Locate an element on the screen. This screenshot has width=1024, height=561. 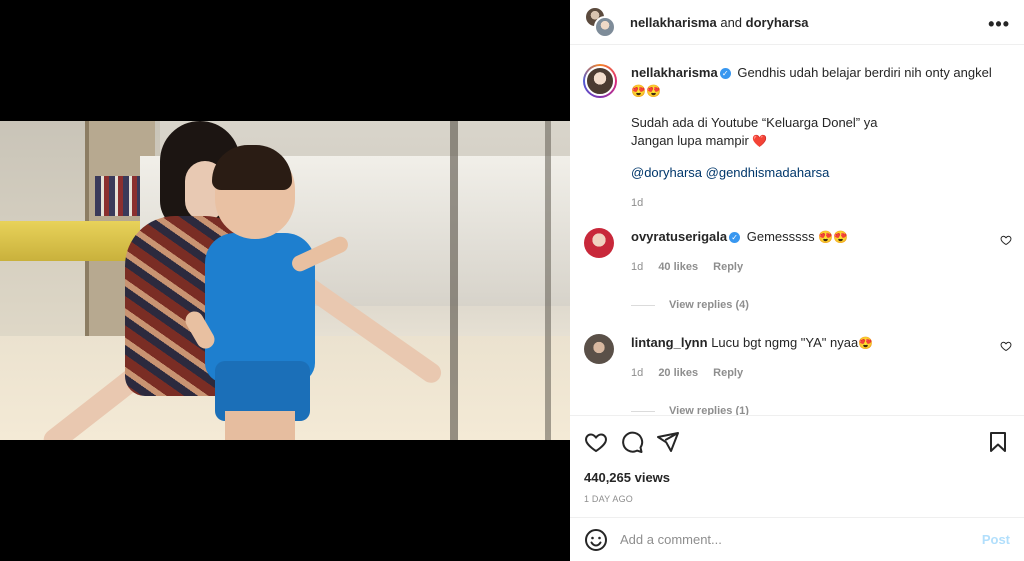
mention-link: @doryharsa is located at coordinates (666, 172).